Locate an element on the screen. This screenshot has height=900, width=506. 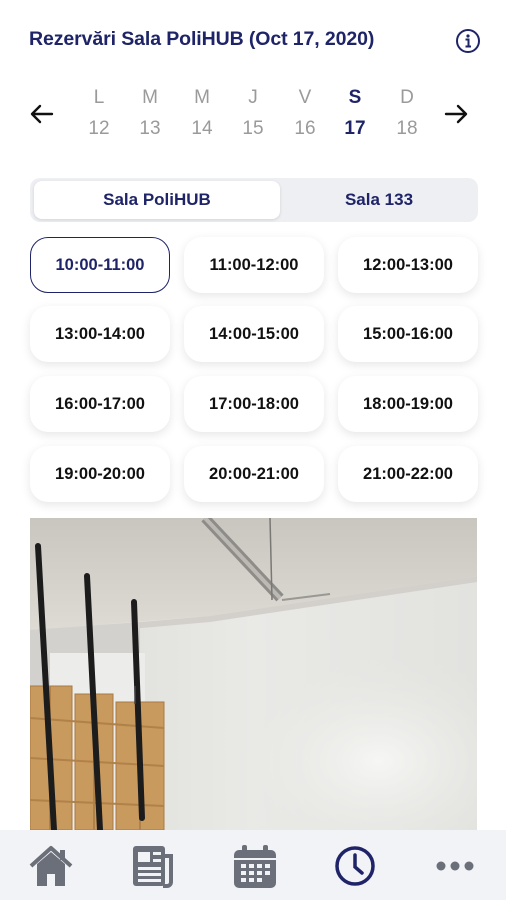
day-16: V 16 is located at coordinates (305, 115).